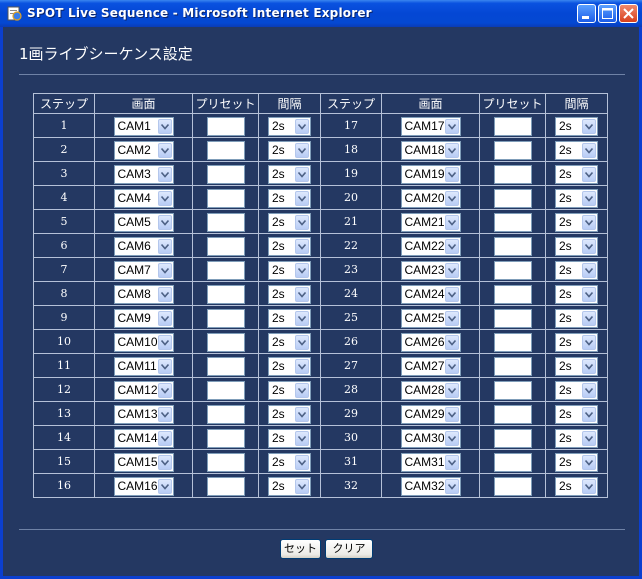  Describe the element at coordinates (430, 366) in the screenshot. I see `camera-select: CAM27` at that location.